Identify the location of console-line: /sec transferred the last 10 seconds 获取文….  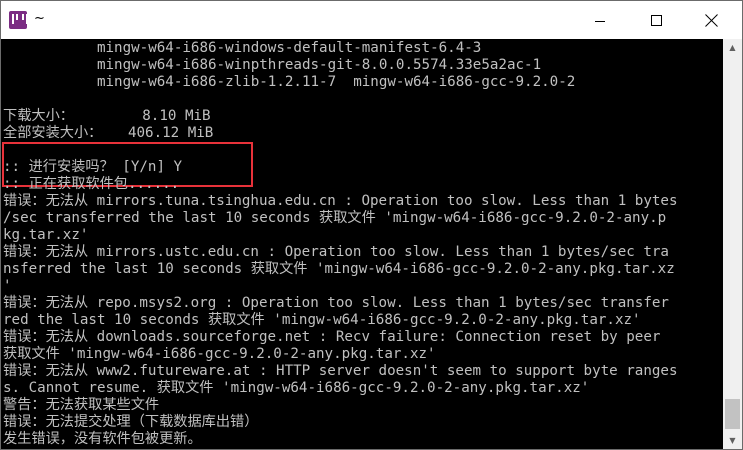
(335, 218).